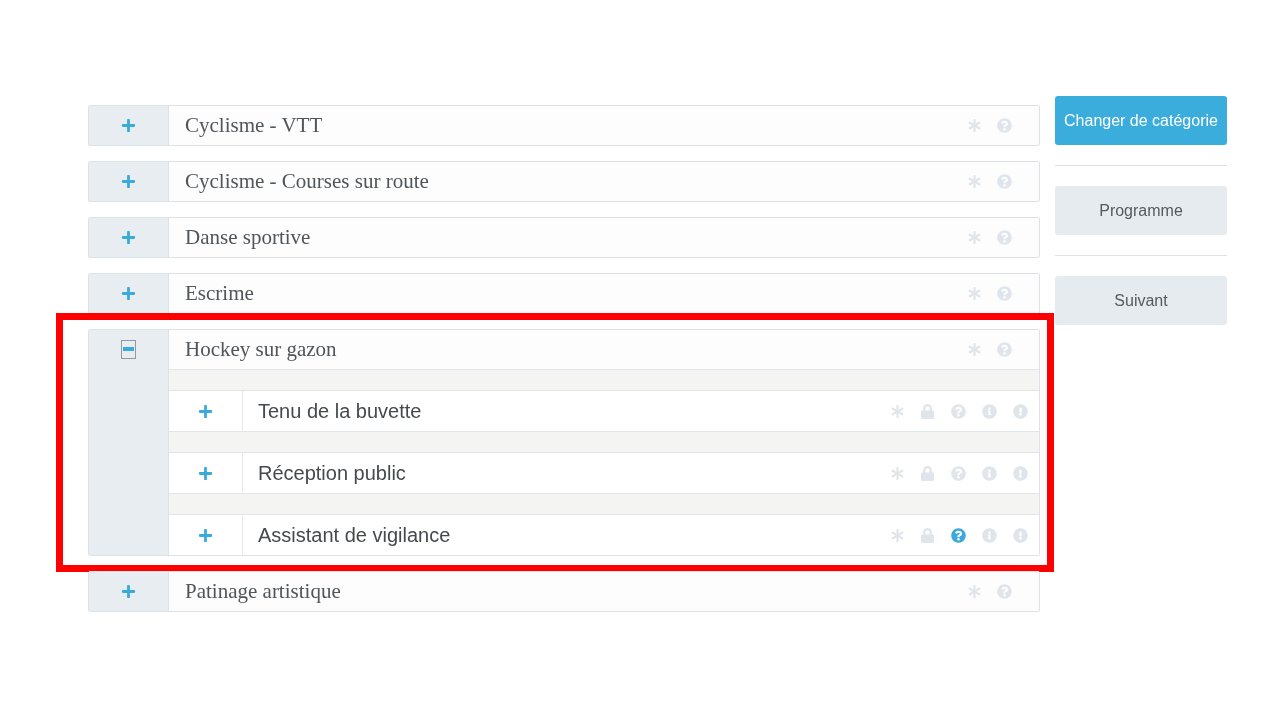  Describe the element at coordinates (1141, 210) in the screenshot. I see `program-button: Programme` at that location.